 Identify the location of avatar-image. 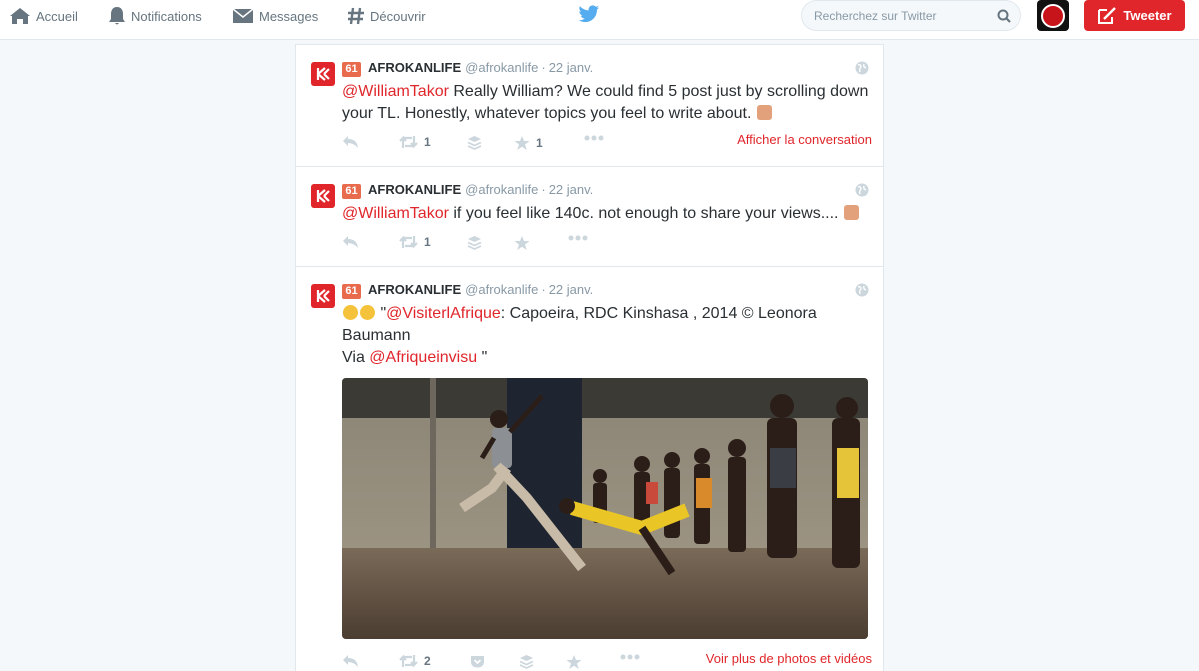
(1053, 15).